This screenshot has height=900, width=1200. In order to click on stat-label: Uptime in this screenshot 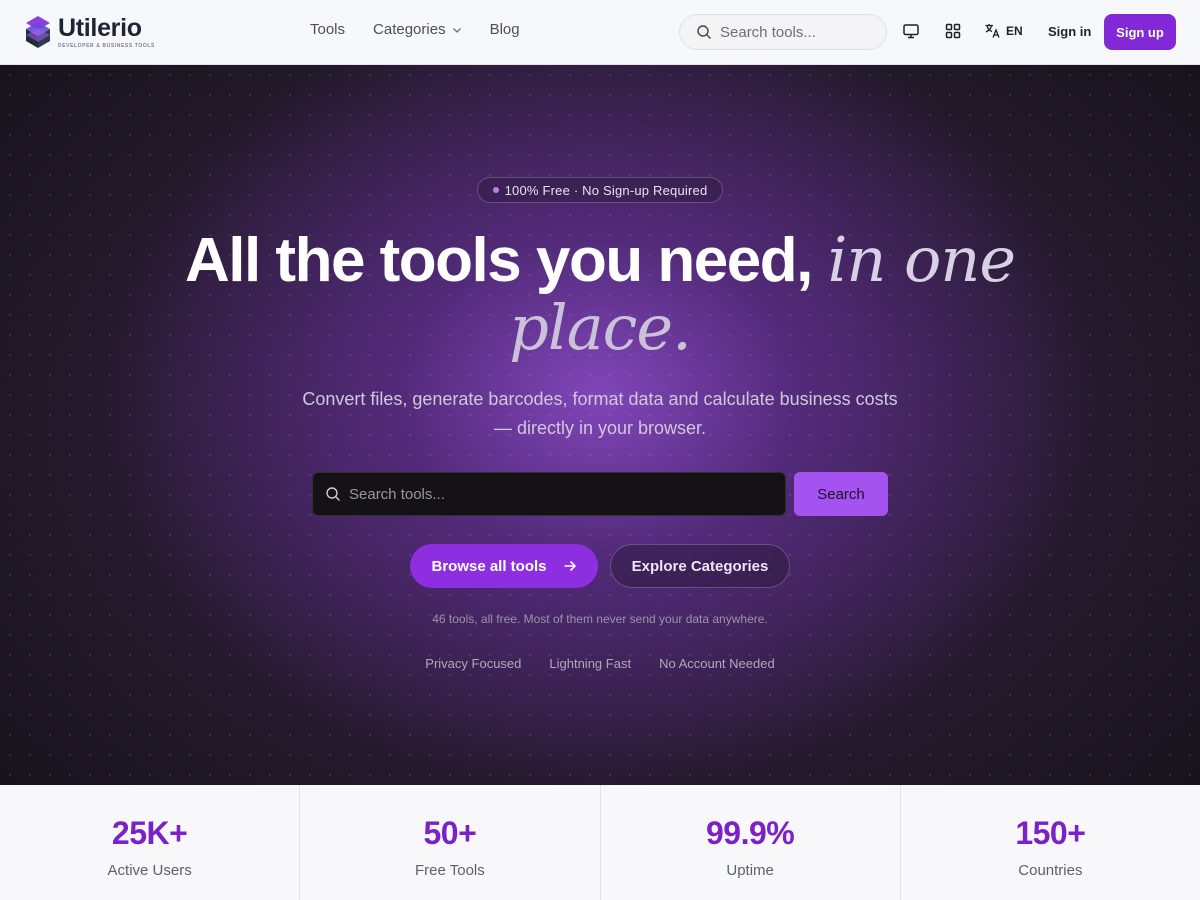, I will do `click(750, 870)`.